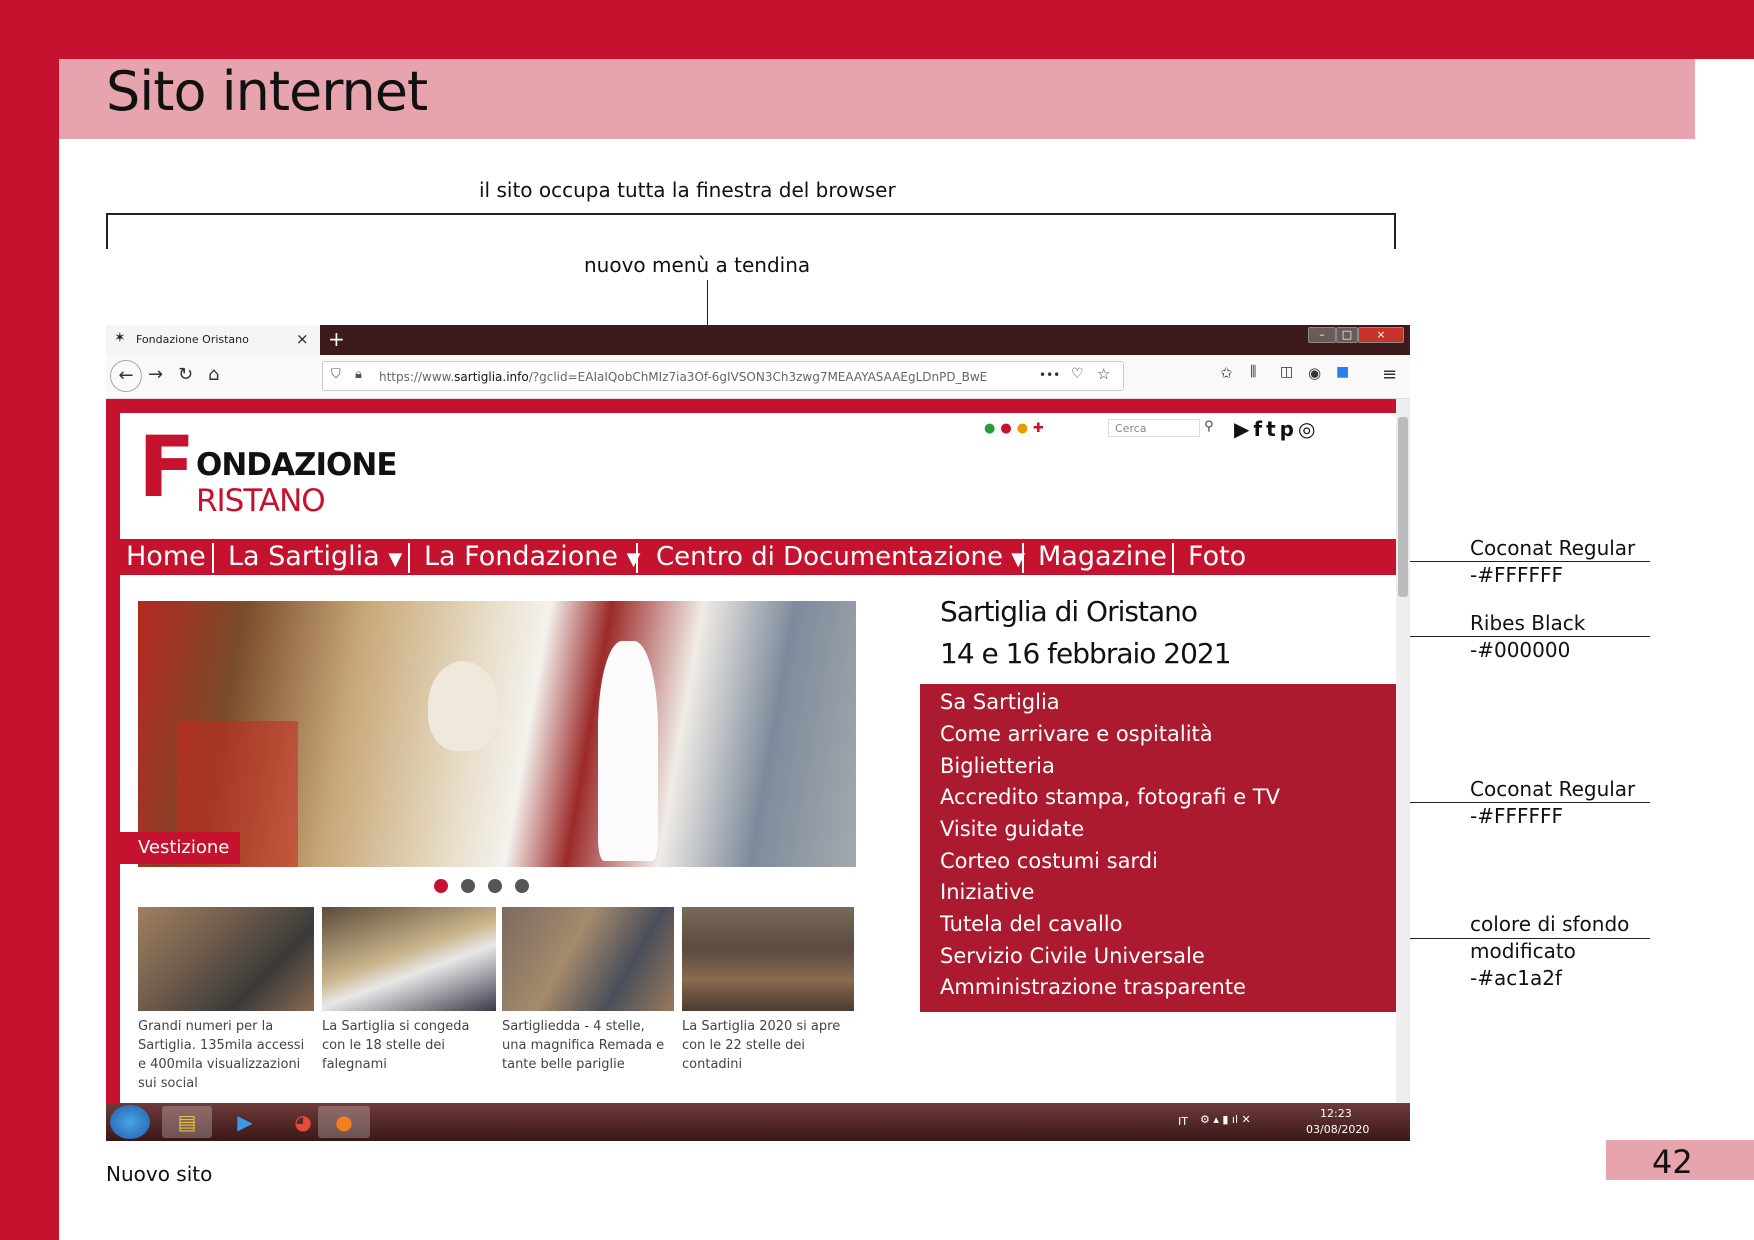  I want to click on dropdown-item: Iniziative, so click(987, 892).